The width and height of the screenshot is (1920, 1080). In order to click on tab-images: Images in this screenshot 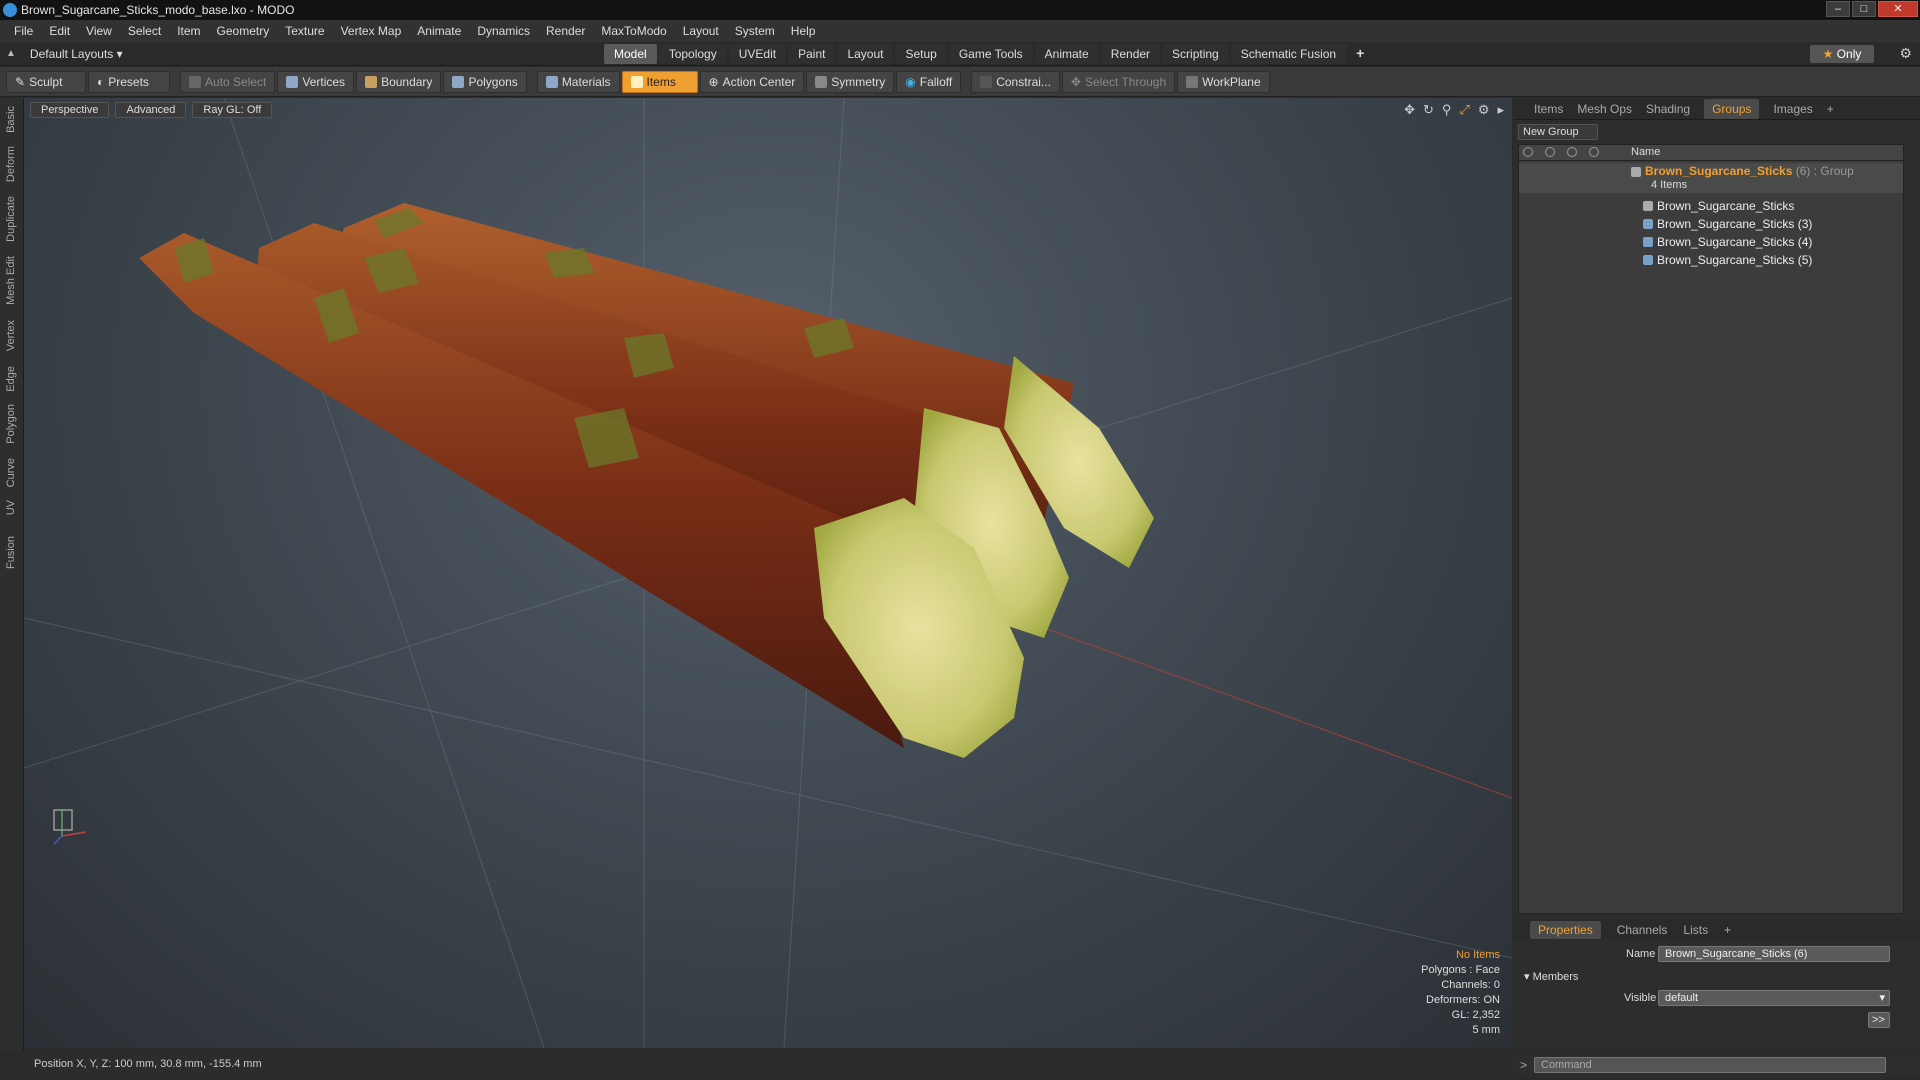, I will do `click(1792, 109)`.